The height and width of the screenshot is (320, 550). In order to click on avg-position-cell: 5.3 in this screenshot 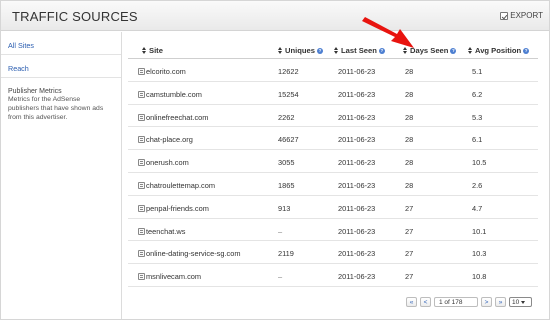, I will do `click(477, 117)`.